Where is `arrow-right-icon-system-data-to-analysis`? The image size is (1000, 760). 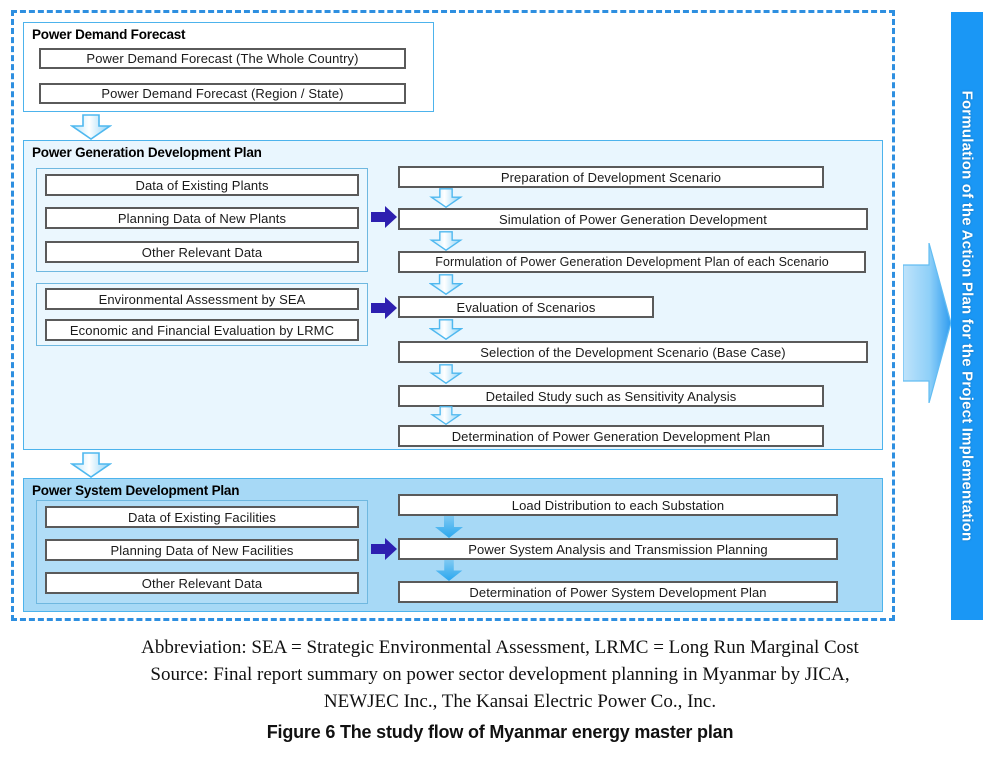 arrow-right-icon-system-data-to-analysis is located at coordinates (384, 549).